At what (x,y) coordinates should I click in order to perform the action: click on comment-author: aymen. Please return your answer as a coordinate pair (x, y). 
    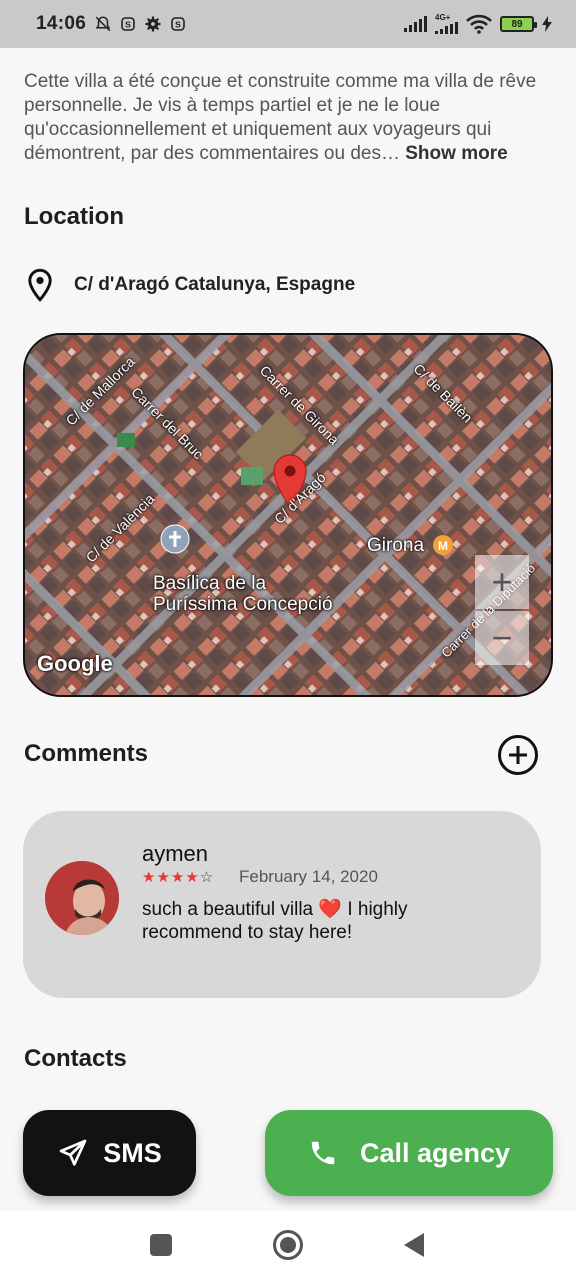
    Looking at the image, I should click on (175, 853).